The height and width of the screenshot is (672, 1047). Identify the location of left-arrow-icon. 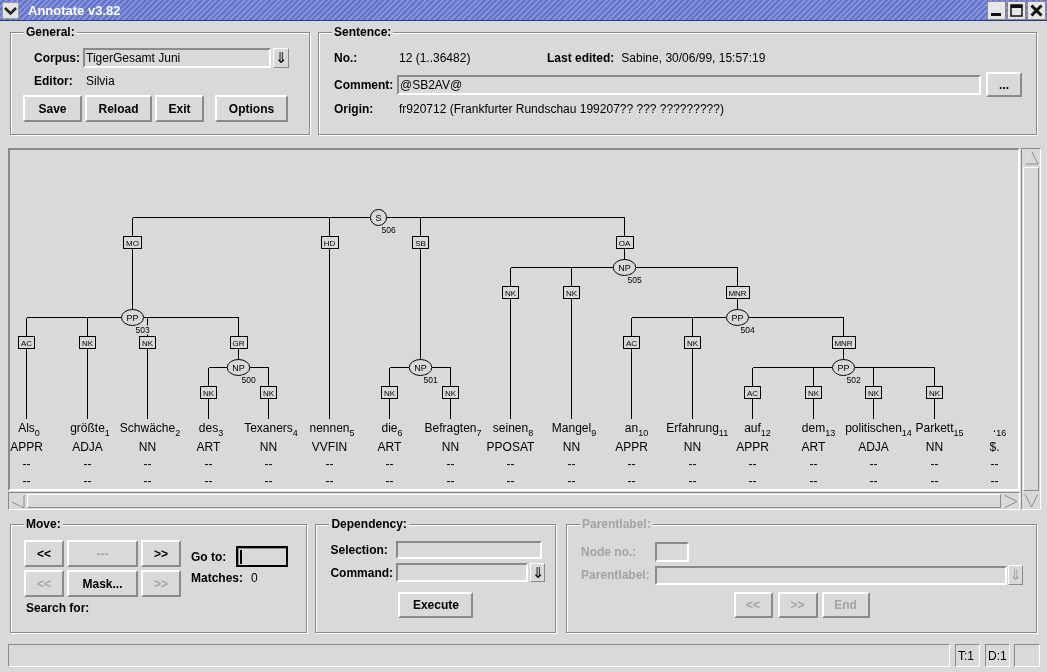
(17, 501).